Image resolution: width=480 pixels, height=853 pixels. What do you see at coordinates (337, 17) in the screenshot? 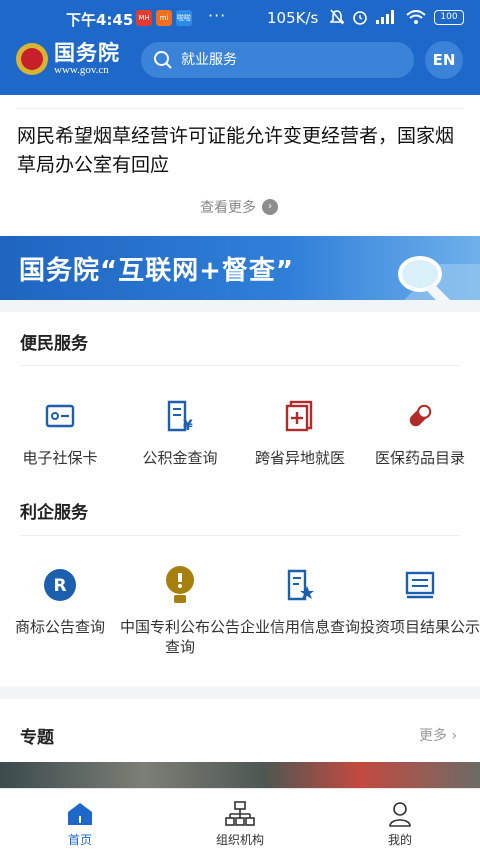
I see `mute-bell-icon` at bounding box center [337, 17].